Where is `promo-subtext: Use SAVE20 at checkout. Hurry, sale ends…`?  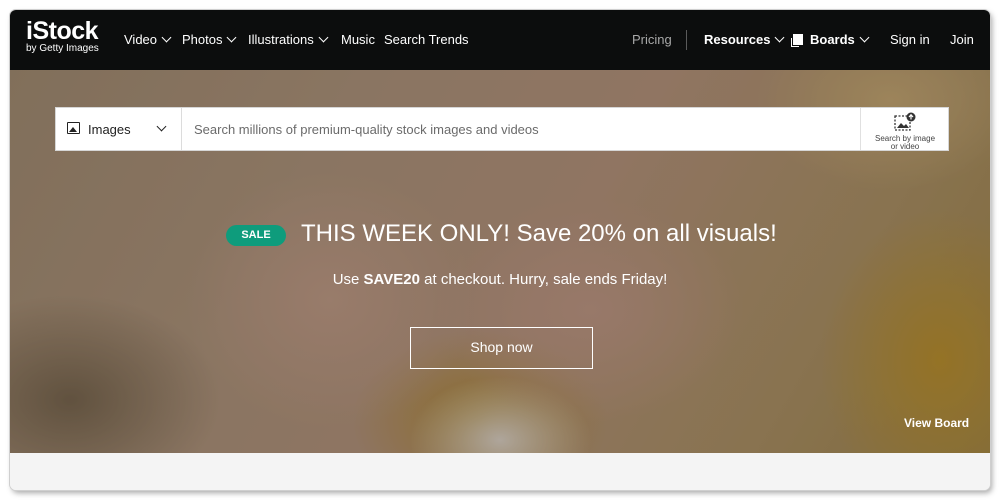
promo-subtext: Use SAVE20 at checkout. Hurry, sale ends… is located at coordinates (500, 279).